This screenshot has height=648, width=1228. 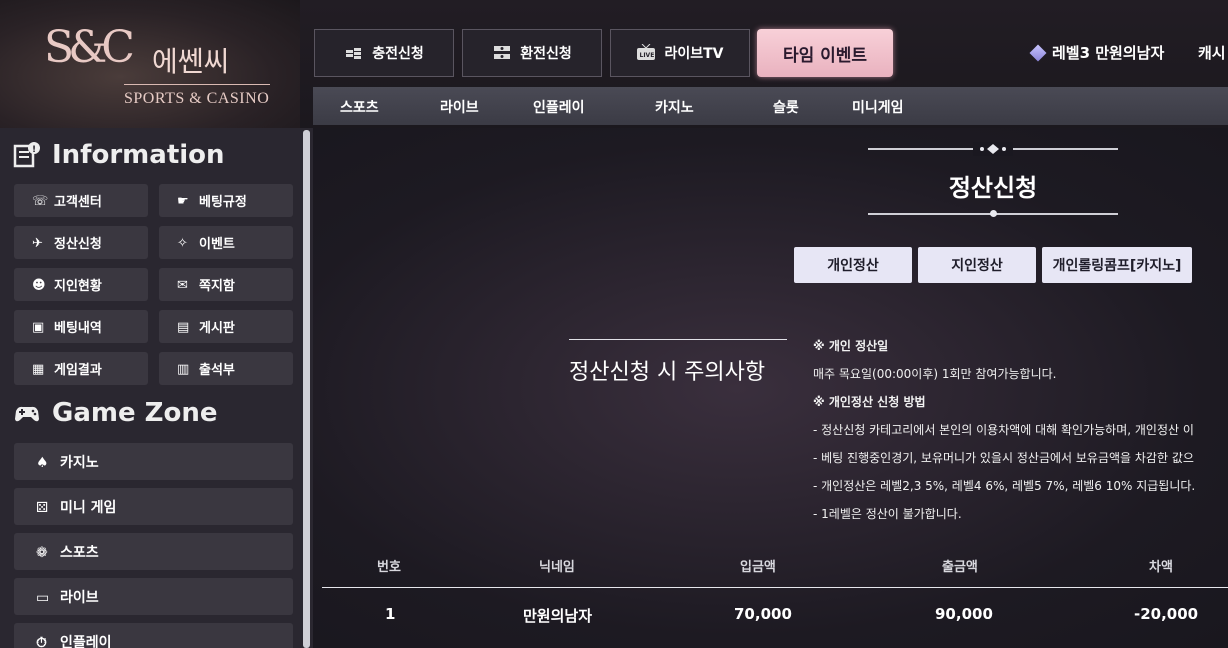 What do you see at coordinates (960, 567) in the screenshot?
I see `col-header-withdraw: 출금액` at bounding box center [960, 567].